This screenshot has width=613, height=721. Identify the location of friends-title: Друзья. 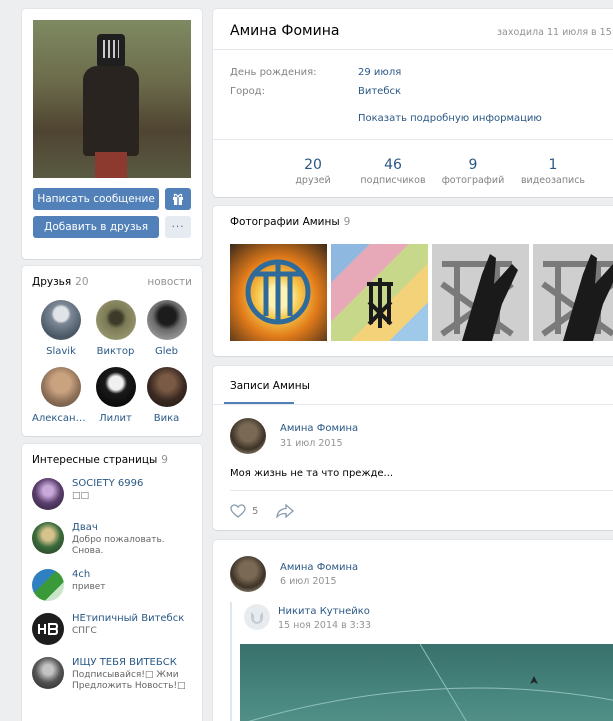
(52, 282).